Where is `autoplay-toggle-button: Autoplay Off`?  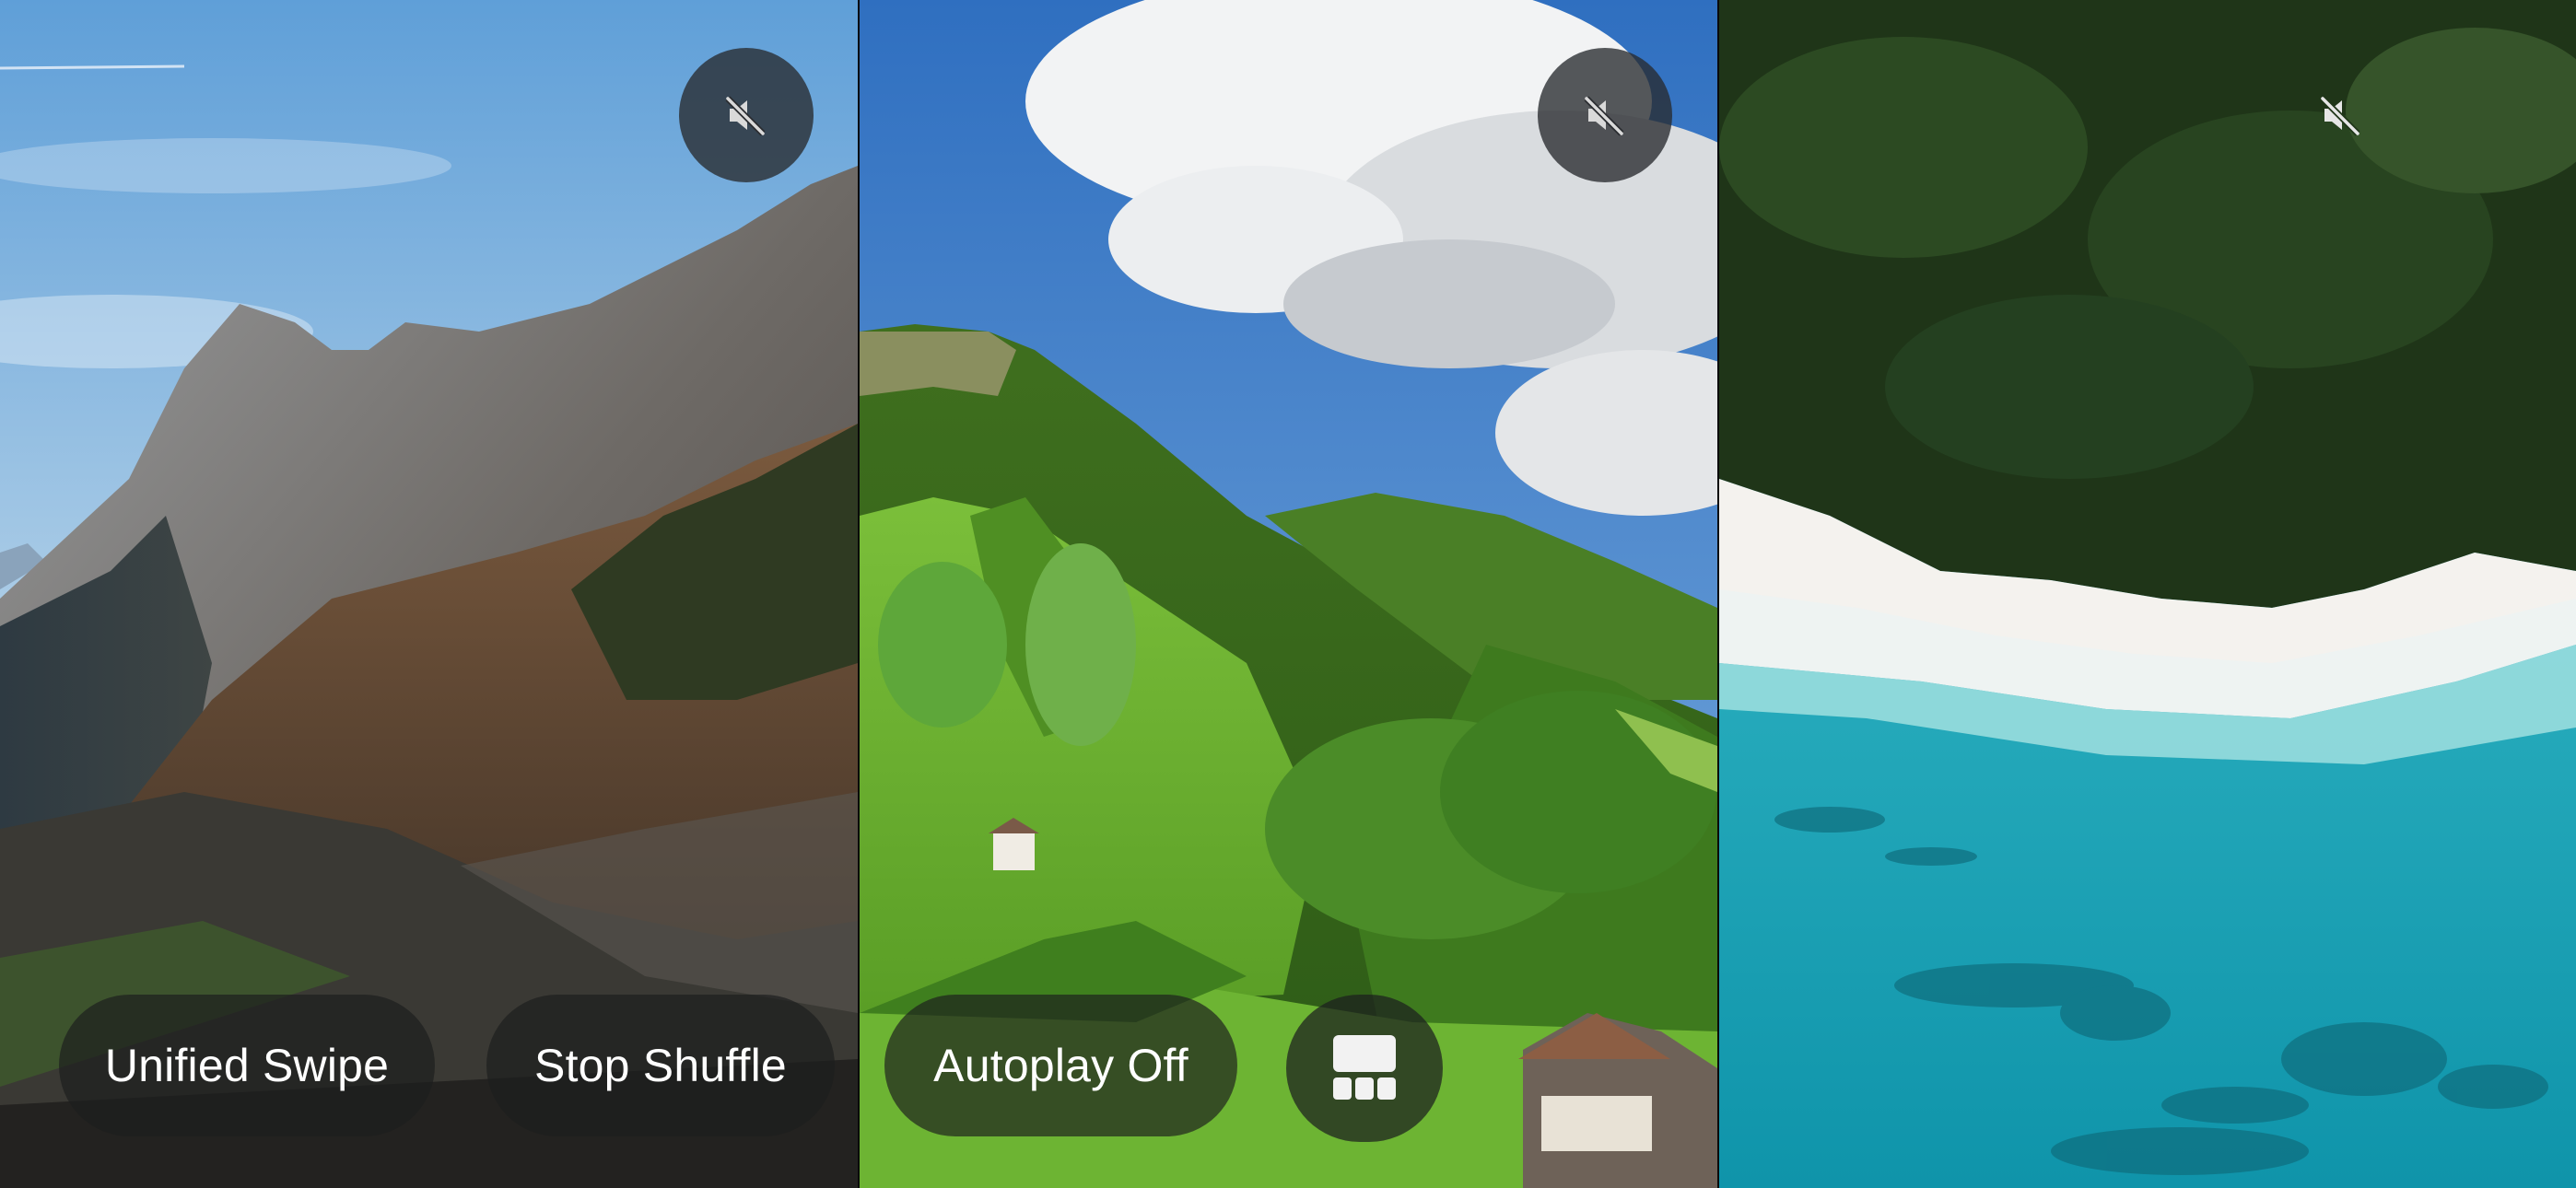 autoplay-toggle-button: Autoplay Off is located at coordinates (1060, 1065).